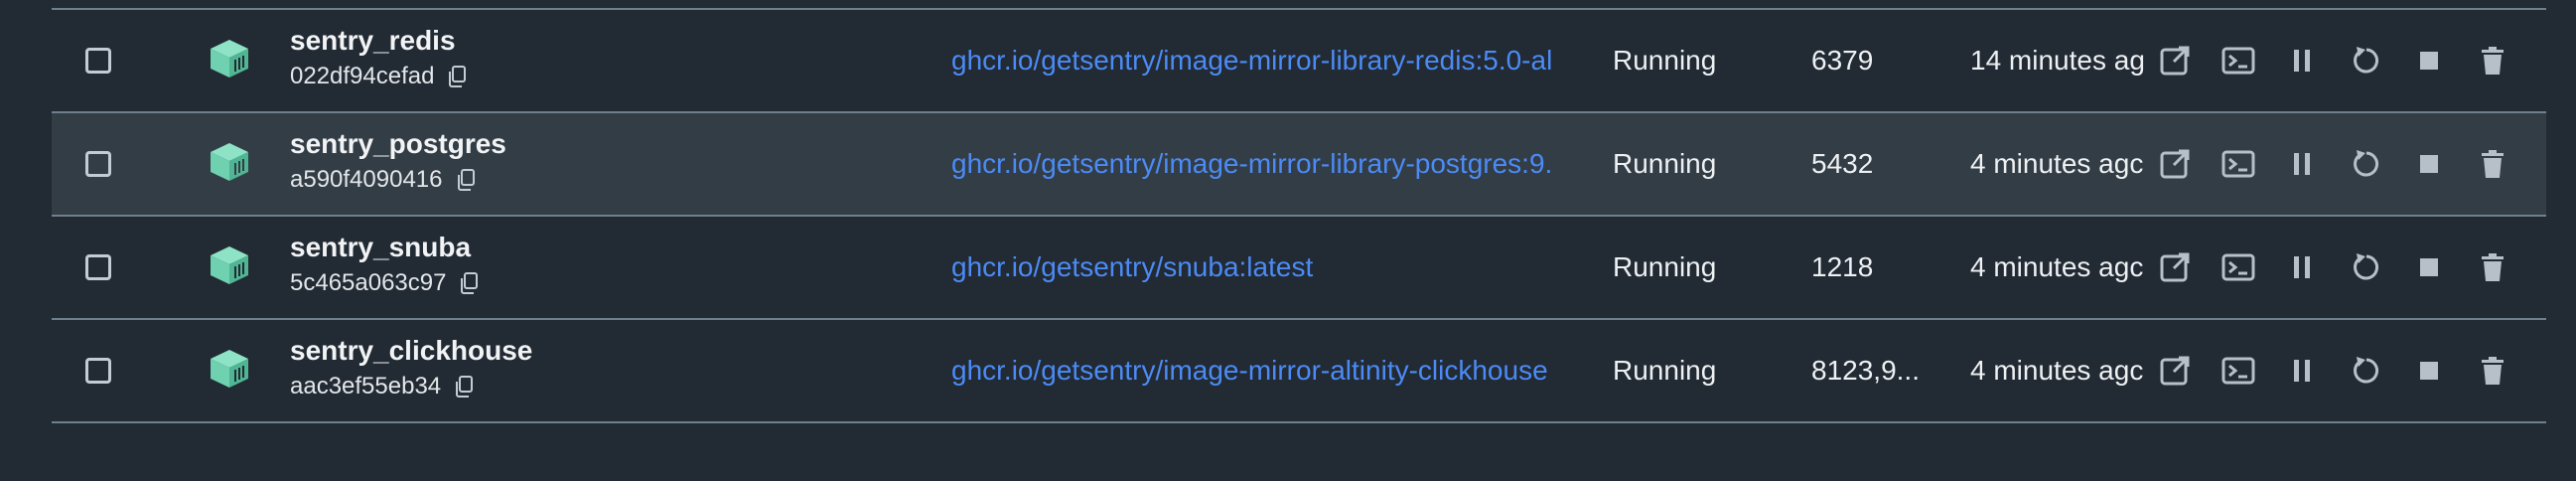 The image size is (2576, 481). I want to click on container-id: 022df94cefad, so click(362, 76).